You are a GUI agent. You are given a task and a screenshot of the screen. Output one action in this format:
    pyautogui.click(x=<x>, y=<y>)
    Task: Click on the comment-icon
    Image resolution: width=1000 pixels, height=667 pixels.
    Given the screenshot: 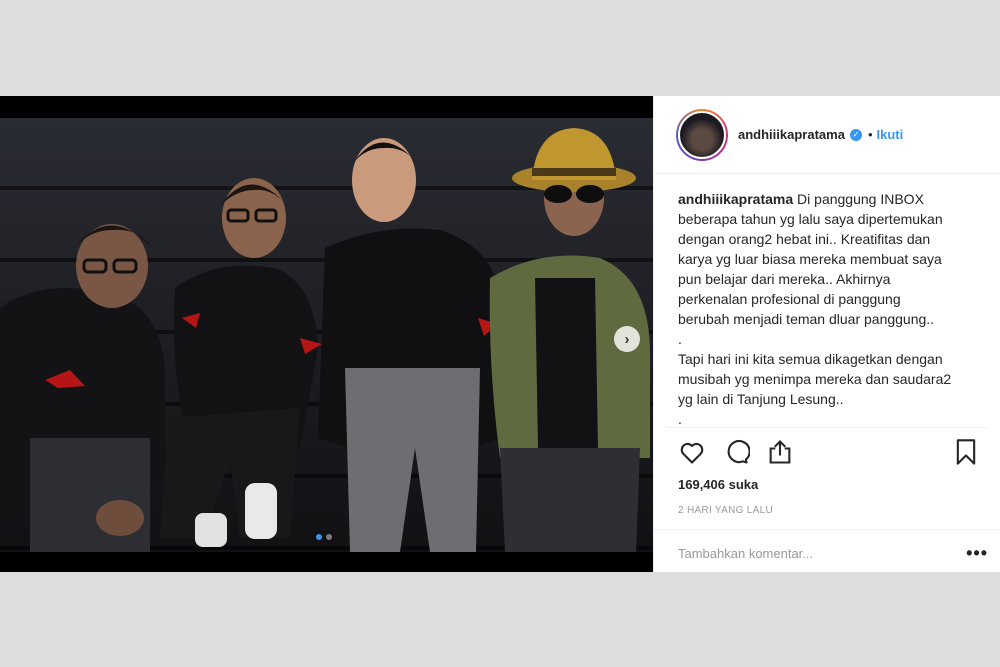 What is the action you would take?
    pyautogui.click(x=736, y=452)
    